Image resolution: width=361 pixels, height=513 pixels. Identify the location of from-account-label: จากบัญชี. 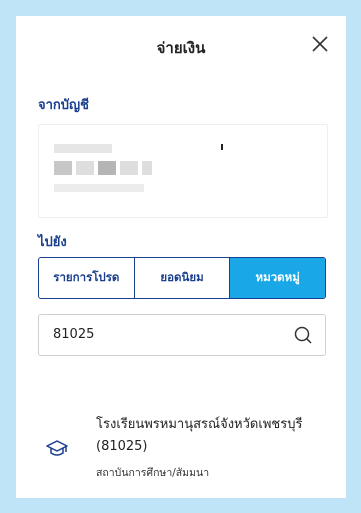
(63, 105).